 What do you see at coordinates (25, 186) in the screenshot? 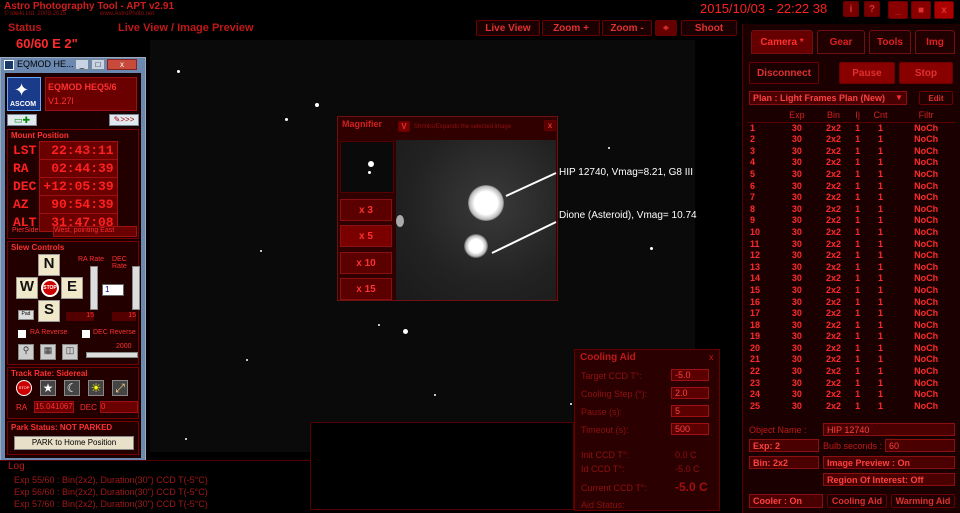
I see `dec-label: DEC` at bounding box center [25, 186].